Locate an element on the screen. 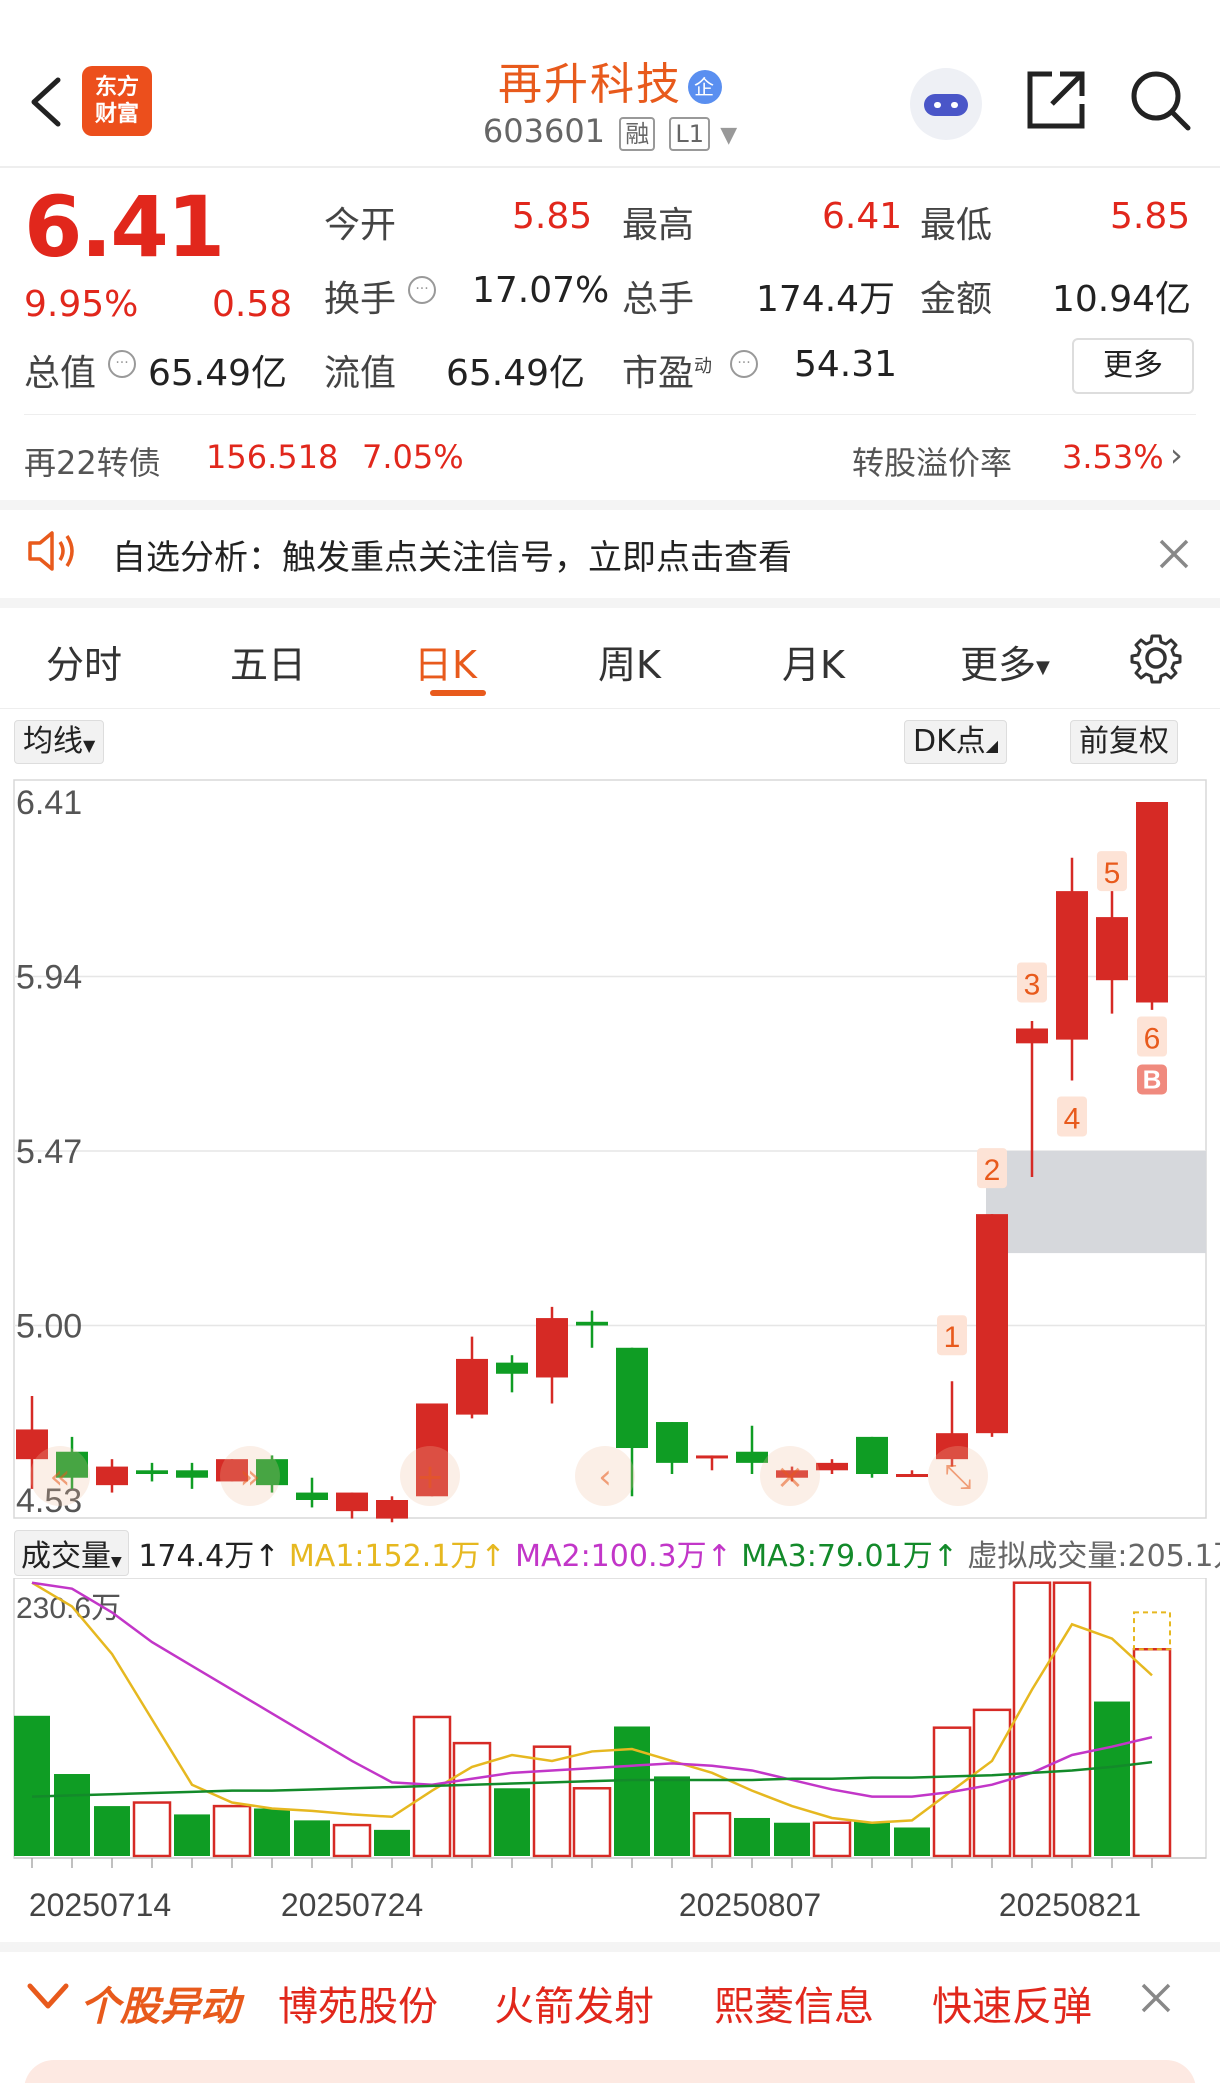 The image size is (1220, 2083). tab-weekly-k: 周K is located at coordinates (629, 661).